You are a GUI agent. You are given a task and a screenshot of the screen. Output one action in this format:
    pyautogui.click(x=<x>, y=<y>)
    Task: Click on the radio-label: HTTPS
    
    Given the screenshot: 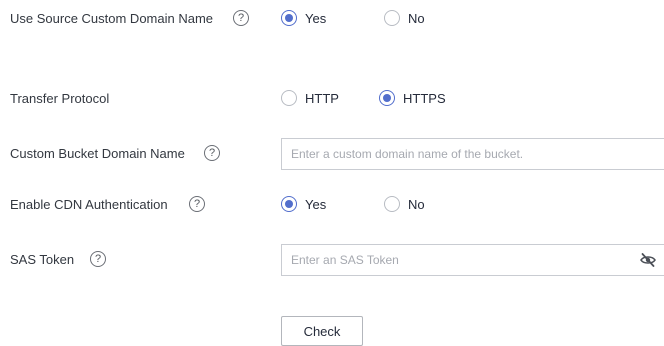 What is the action you would take?
    pyautogui.click(x=424, y=98)
    